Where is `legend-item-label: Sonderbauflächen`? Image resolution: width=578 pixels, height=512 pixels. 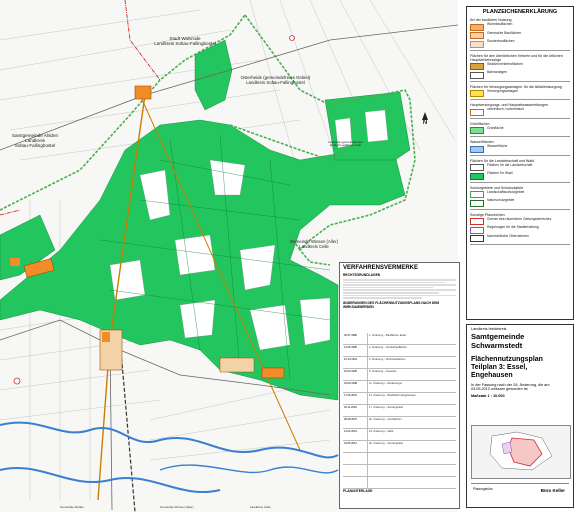 legend-item-label: Sonderbauflächen is located at coordinates (501, 41).